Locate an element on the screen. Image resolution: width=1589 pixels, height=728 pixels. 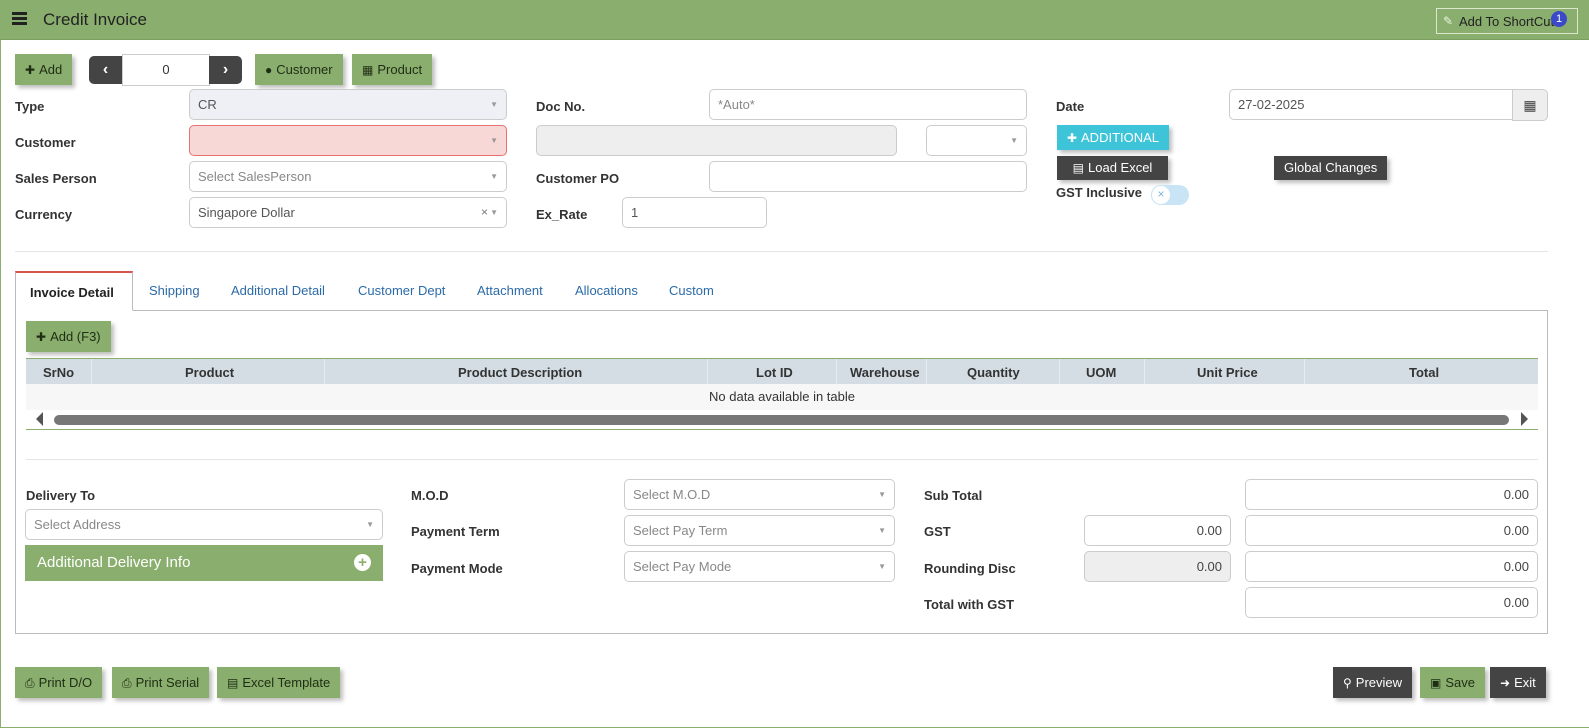
chevron-right-icon: › is located at coordinates (225, 69).